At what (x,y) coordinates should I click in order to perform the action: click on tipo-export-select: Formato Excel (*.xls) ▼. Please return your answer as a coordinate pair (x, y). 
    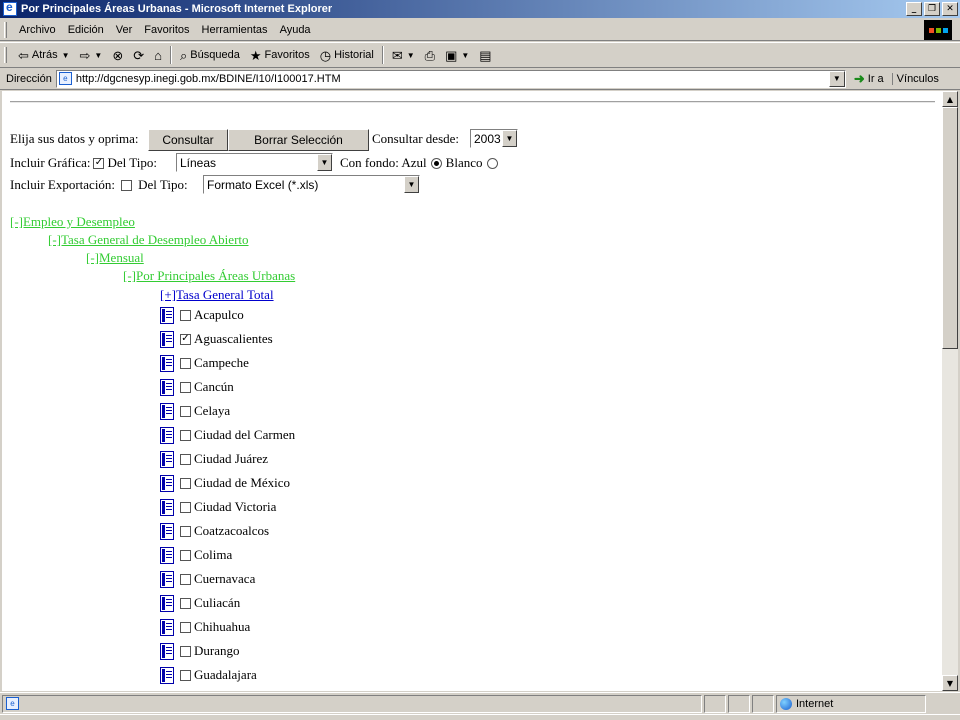
    Looking at the image, I should click on (311, 184).